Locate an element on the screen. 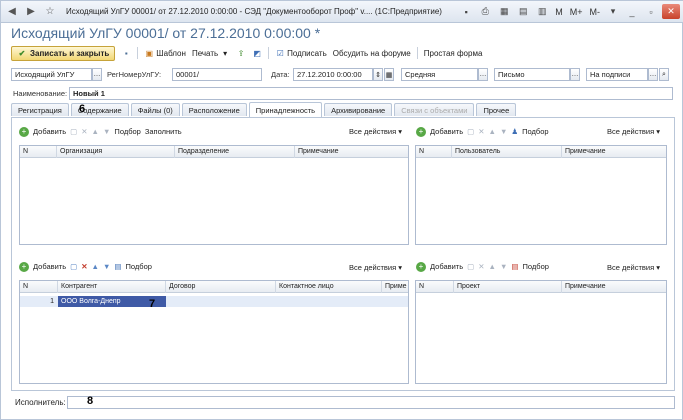 This screenshot has height=420, width=683. projects-select-button: Подбор is located at coordinates (536, 266).